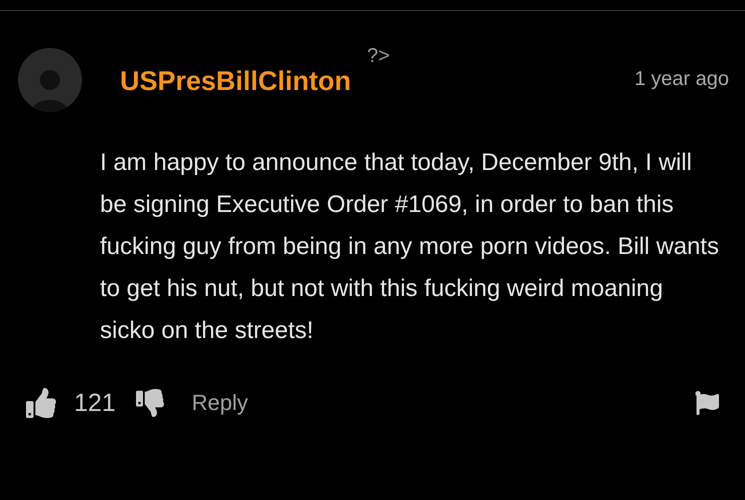 The width and height of the screenshot is (745, 500). I want to click on username-link: USPresBillClinton, so click(236, 81).